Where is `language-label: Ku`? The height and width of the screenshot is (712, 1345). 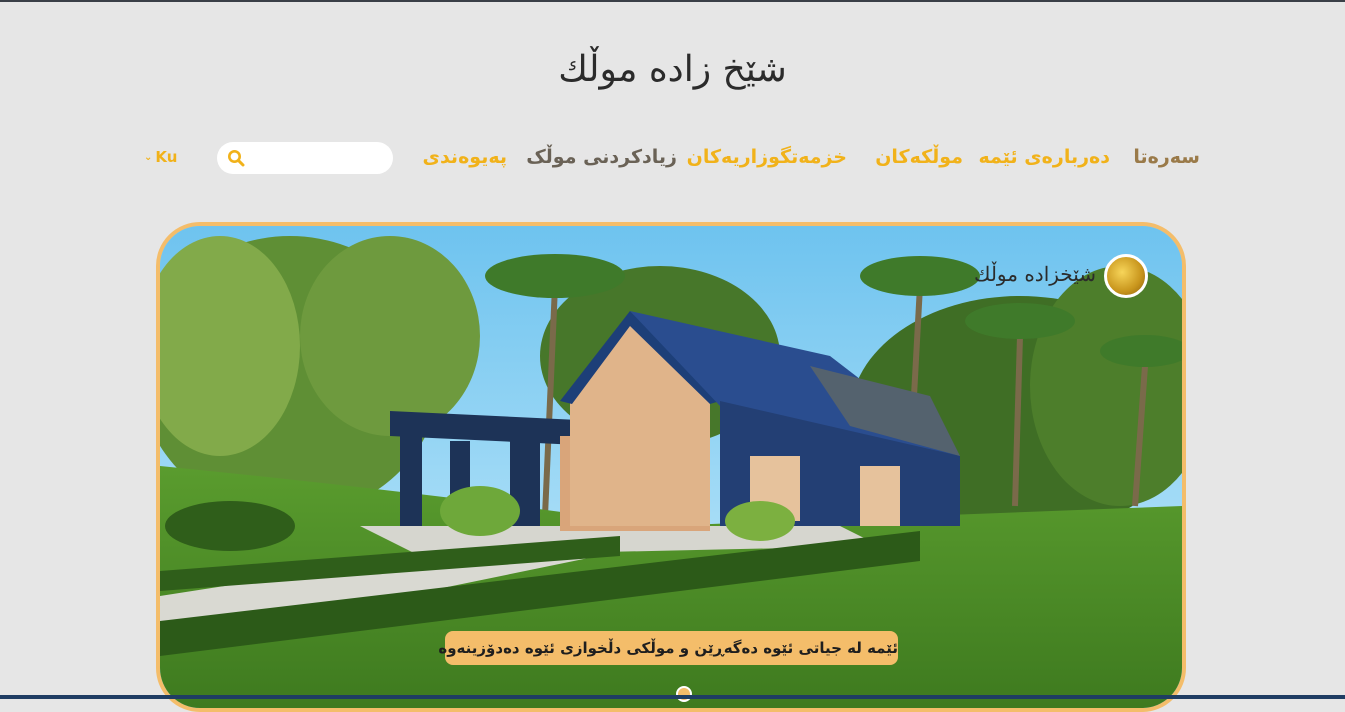 language-label: Ku is located at coordinates (166, 157).